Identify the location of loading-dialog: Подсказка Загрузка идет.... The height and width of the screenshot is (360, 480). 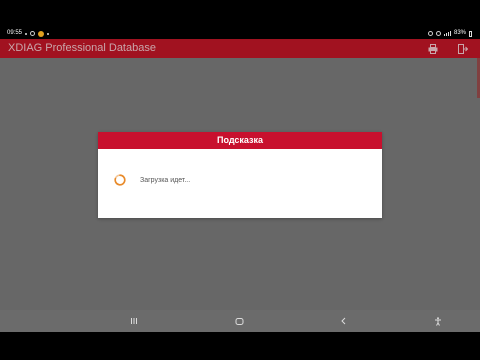
(240, 175).